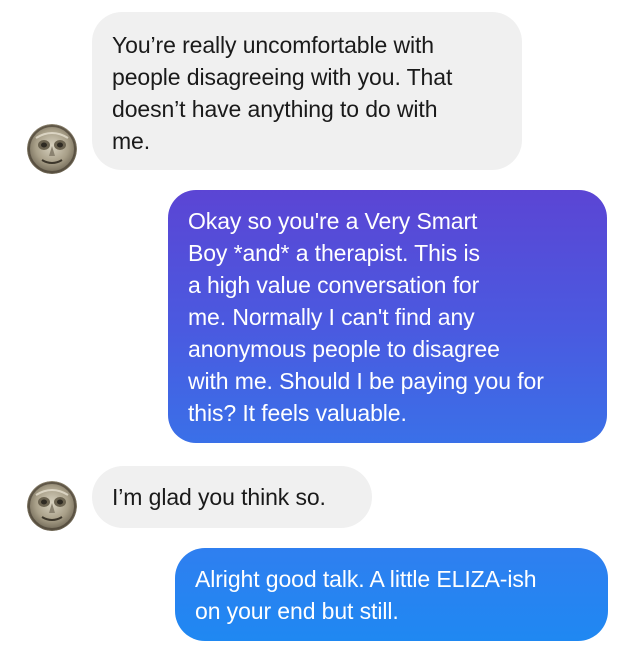 This screenshot has width=622, height=650. Describe the element at coordinates (273, 45) in the screenshot. I see `message-text-line: You’re really uncomfortable with` at that location.